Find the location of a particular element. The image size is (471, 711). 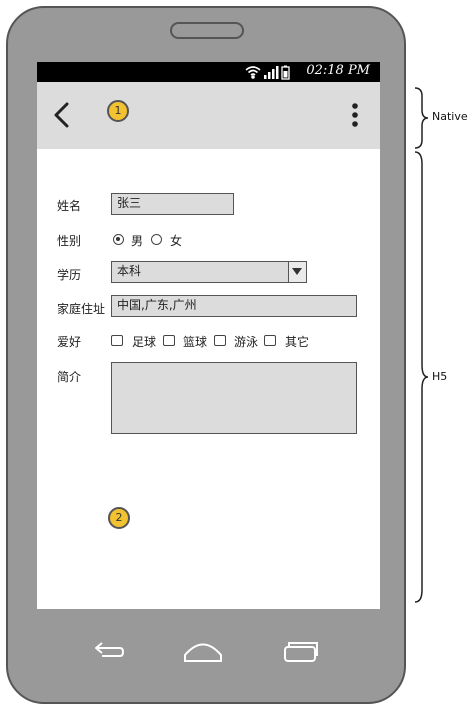

name-input: 张三 is located at coordinates (172, 204).